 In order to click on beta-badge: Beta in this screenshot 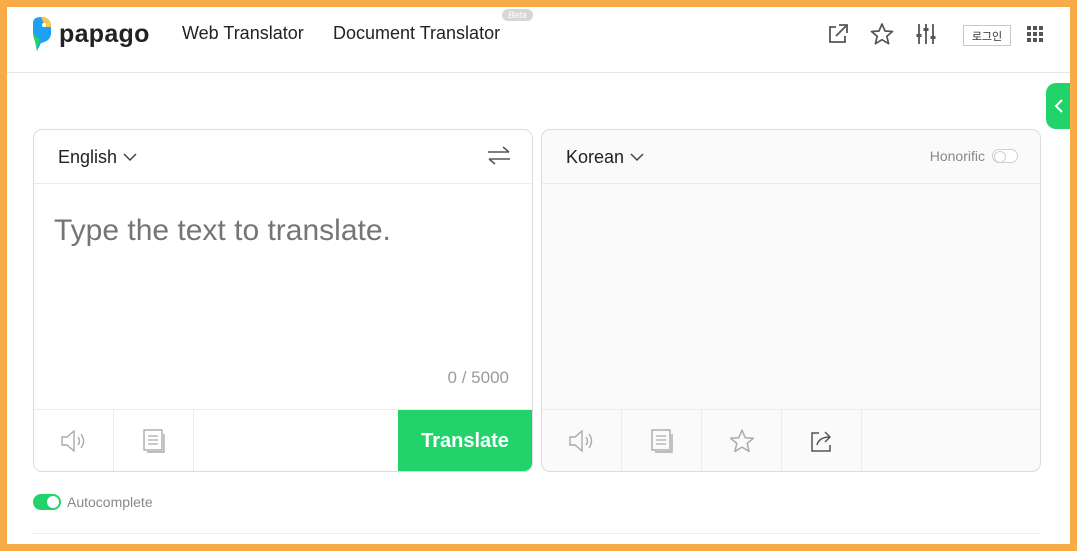, I will do `click(517, 15)`.